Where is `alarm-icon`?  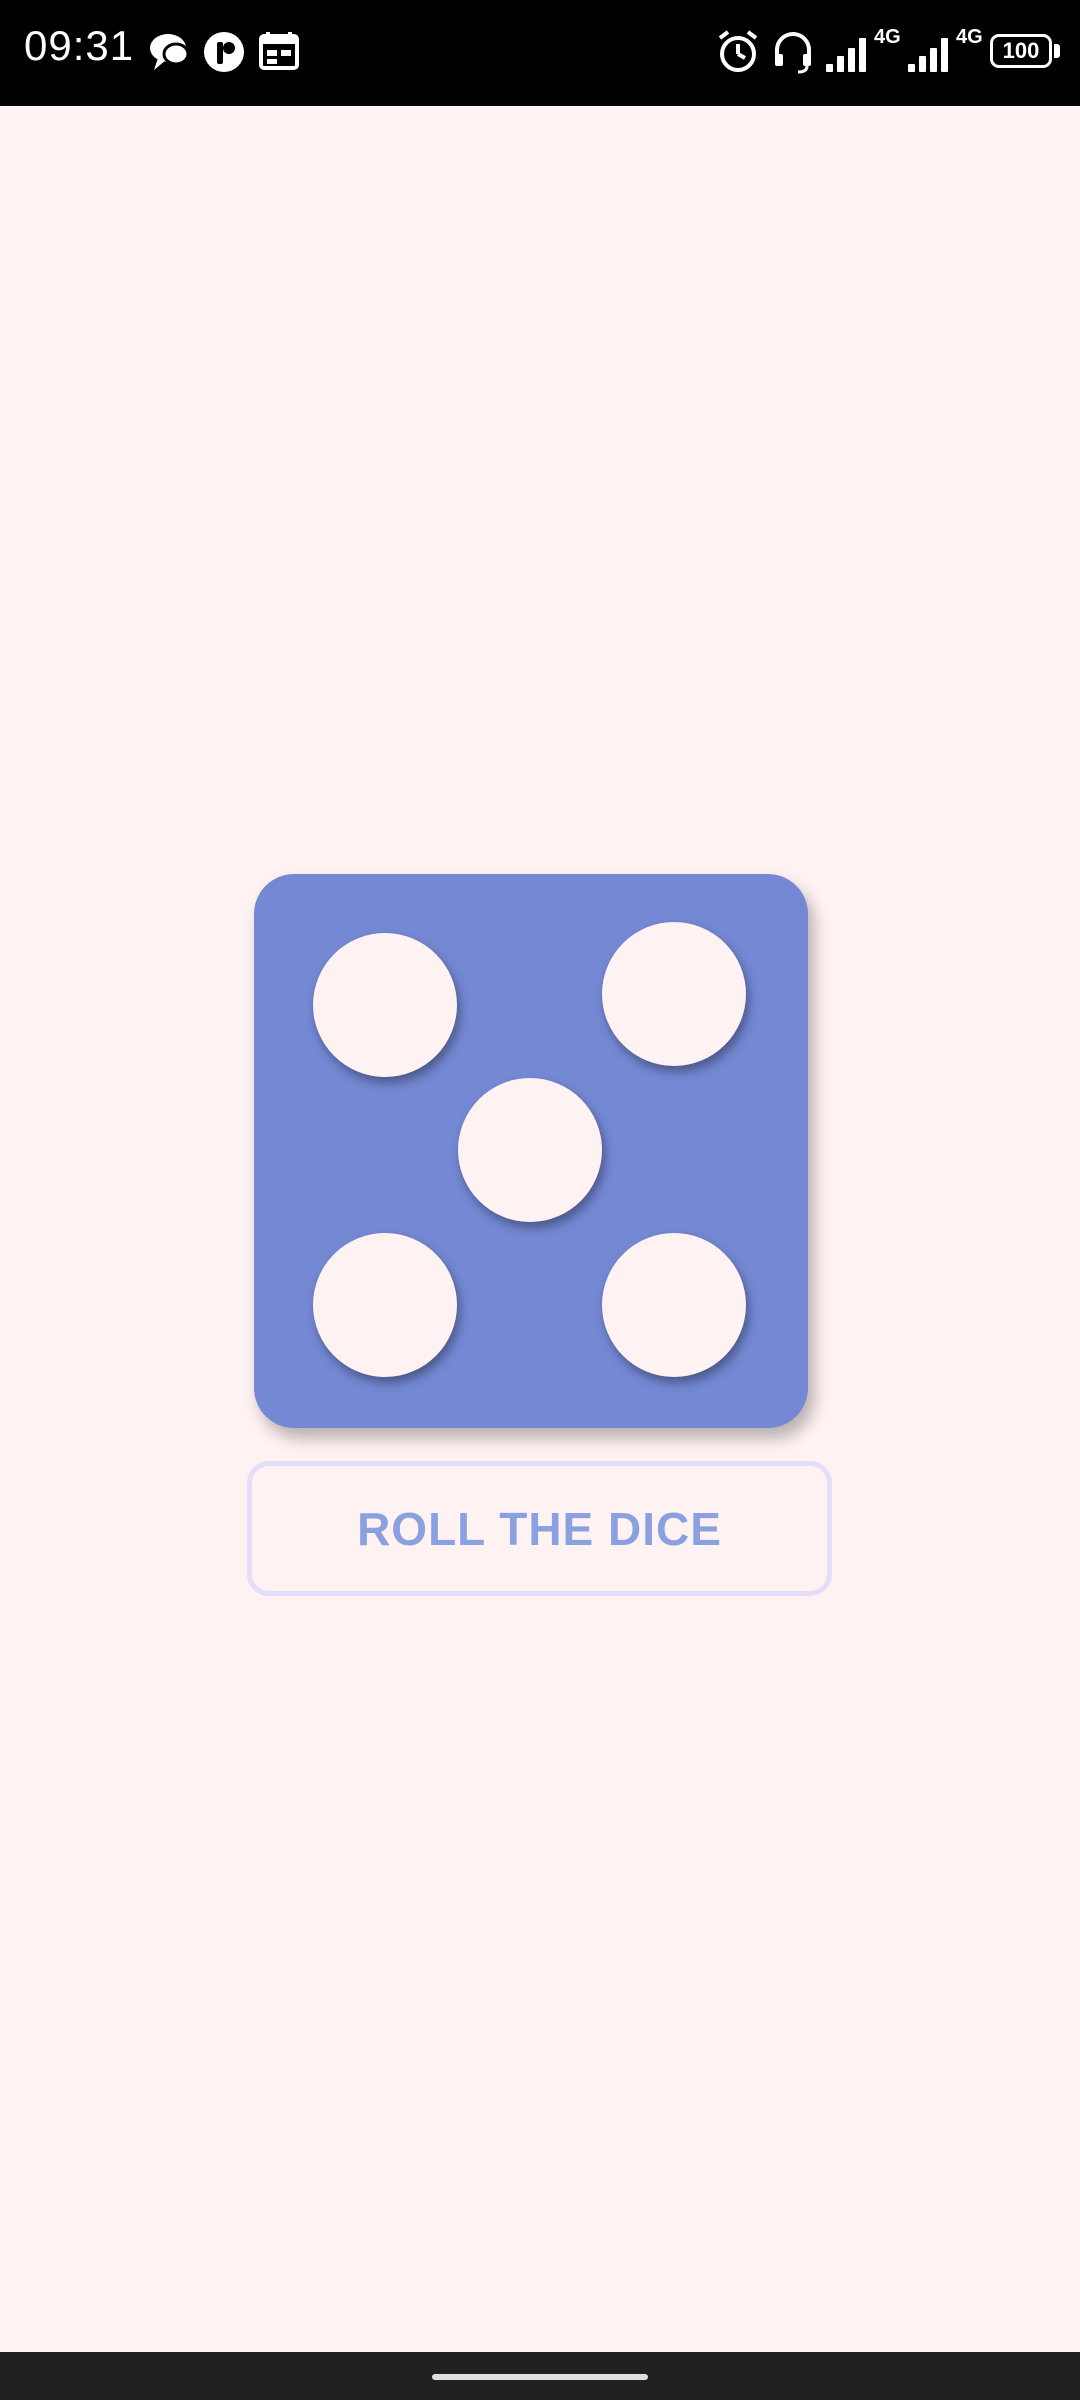
alarm-icon is located at coordinates (738, 52).